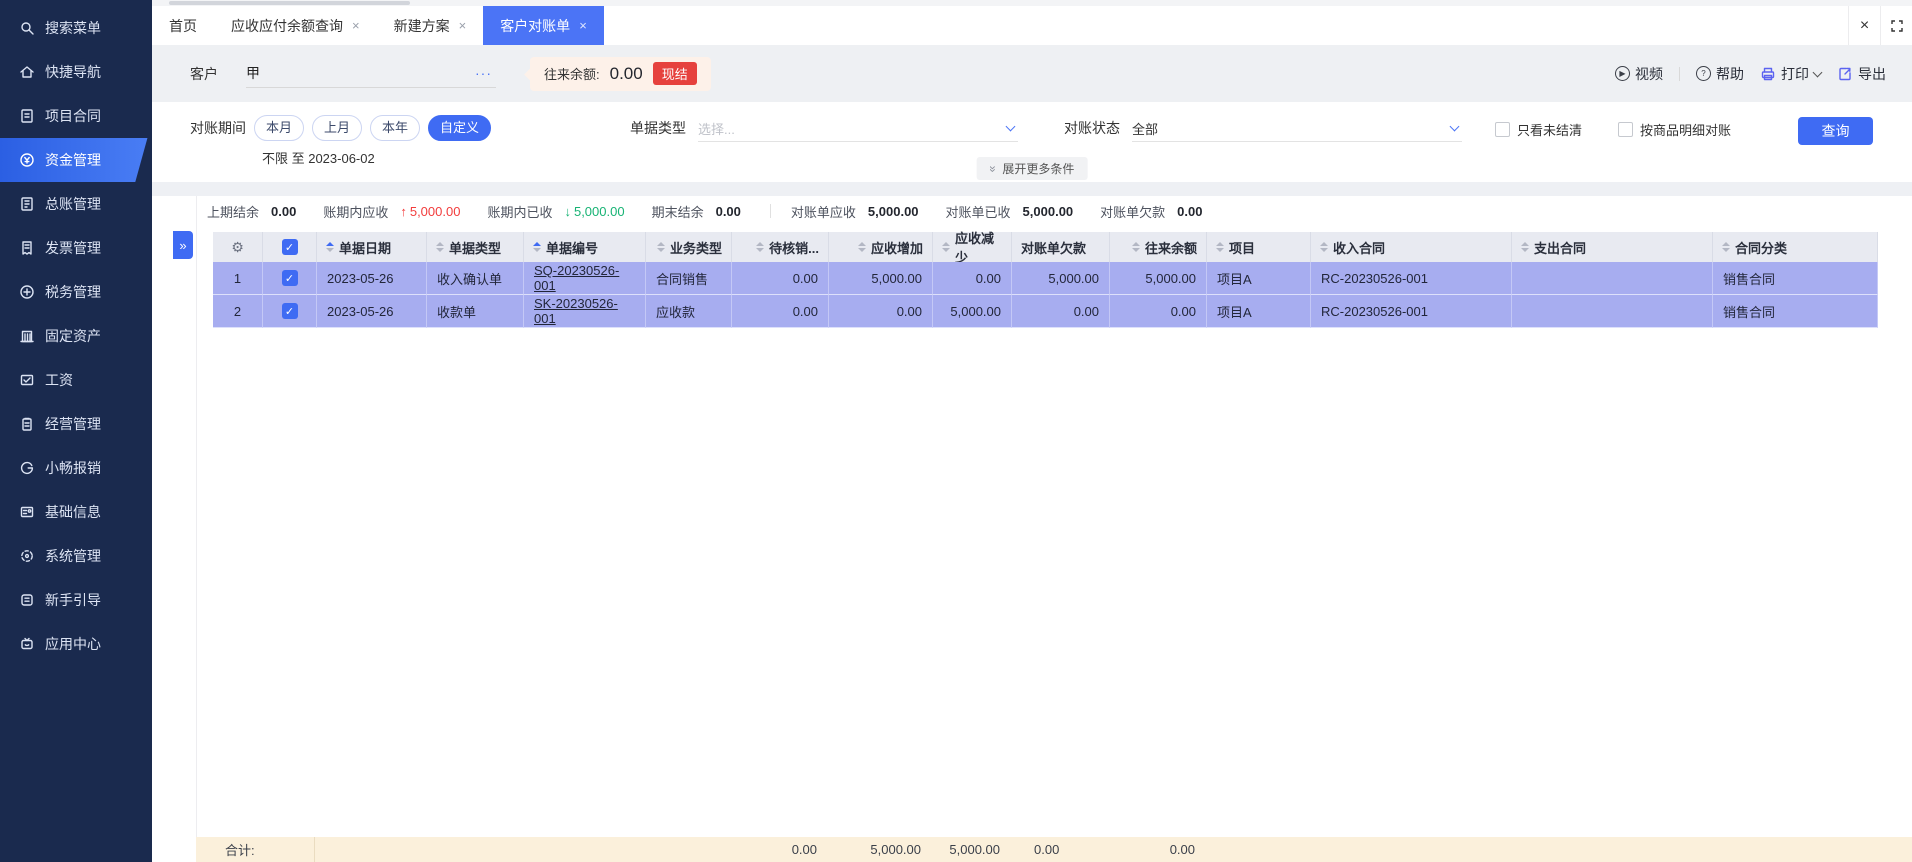 The image size is (1912, 862). I want to click on doc-no-link: SK-20230526-001, so click(584, 311).